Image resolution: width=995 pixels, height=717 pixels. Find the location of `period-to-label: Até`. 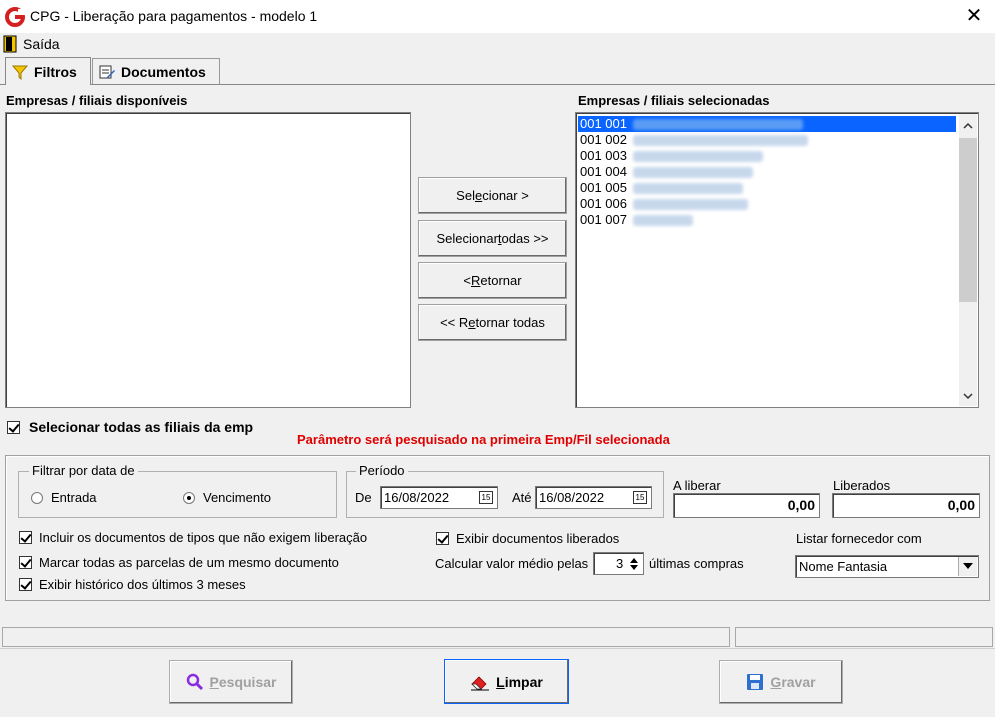

period-to-label: Até is located at coordinates (522, 497).